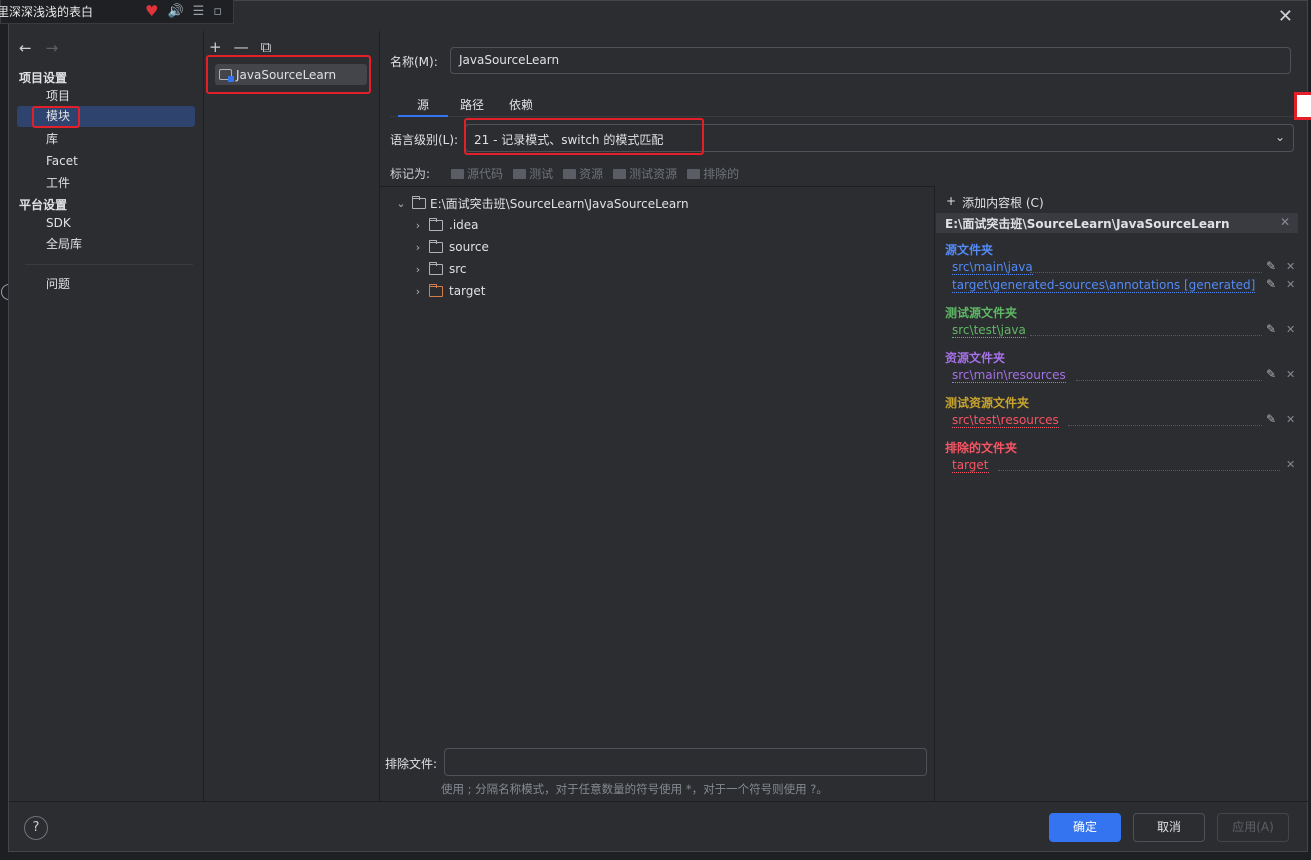  I want to click on nav-item-artifacts: 工件, so click(106, 183).